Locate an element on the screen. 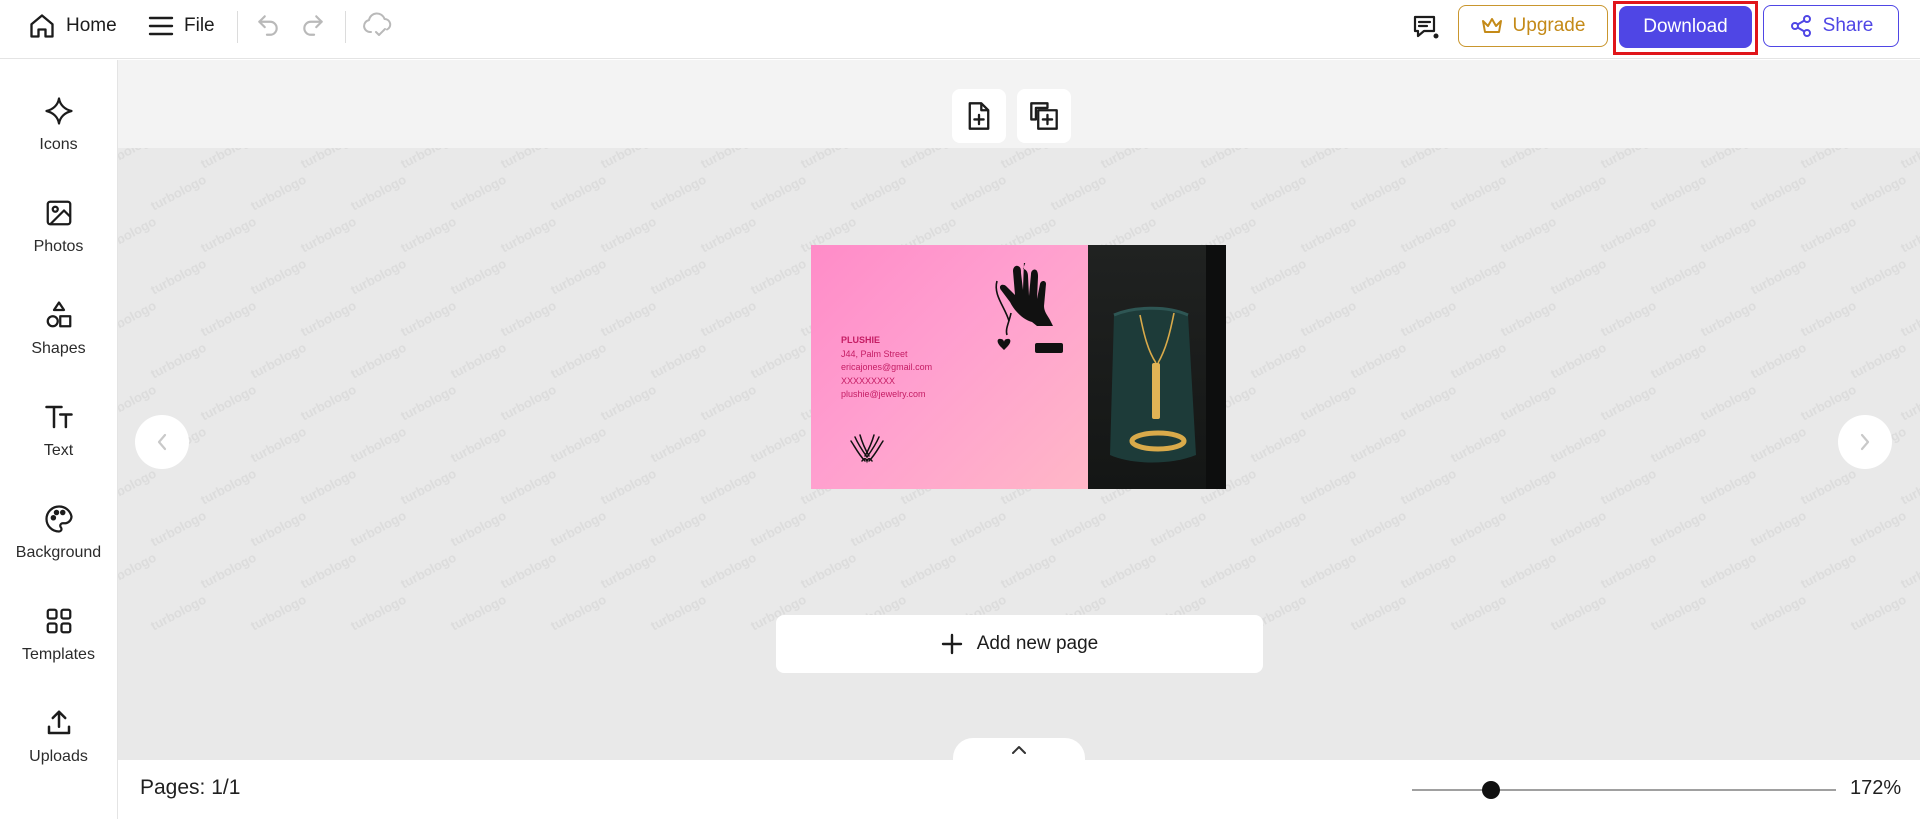 This screenshot has height=819, width=1920. feedback-icon is located at coordinates (1426, 27).